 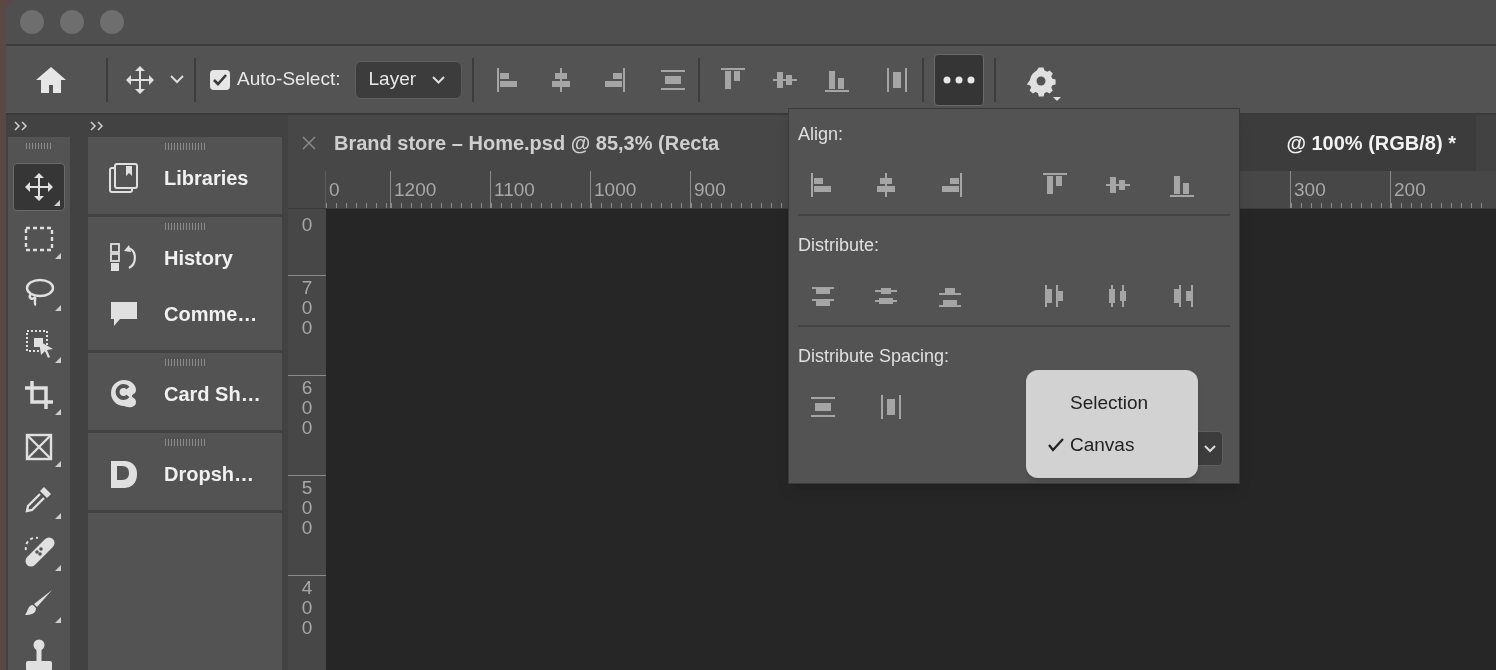 What do you see at coordinates (514, 189) in the screenshot?
I see `ruler-label: 1100` at bounding box center [514, 189].